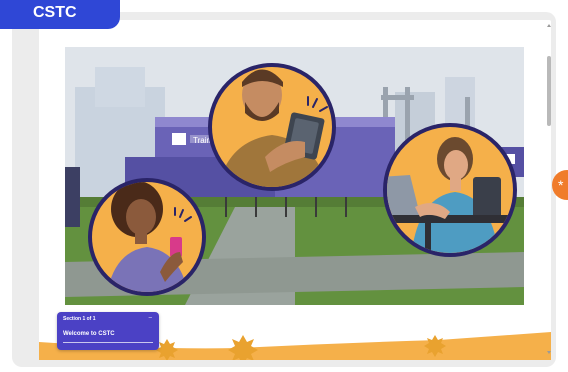 The width and height of the screenshot is (568, 372). Describe the element at coordinates (79, 319) in the screenshot. I see `section-counter: Section 1 of 1` at that location.